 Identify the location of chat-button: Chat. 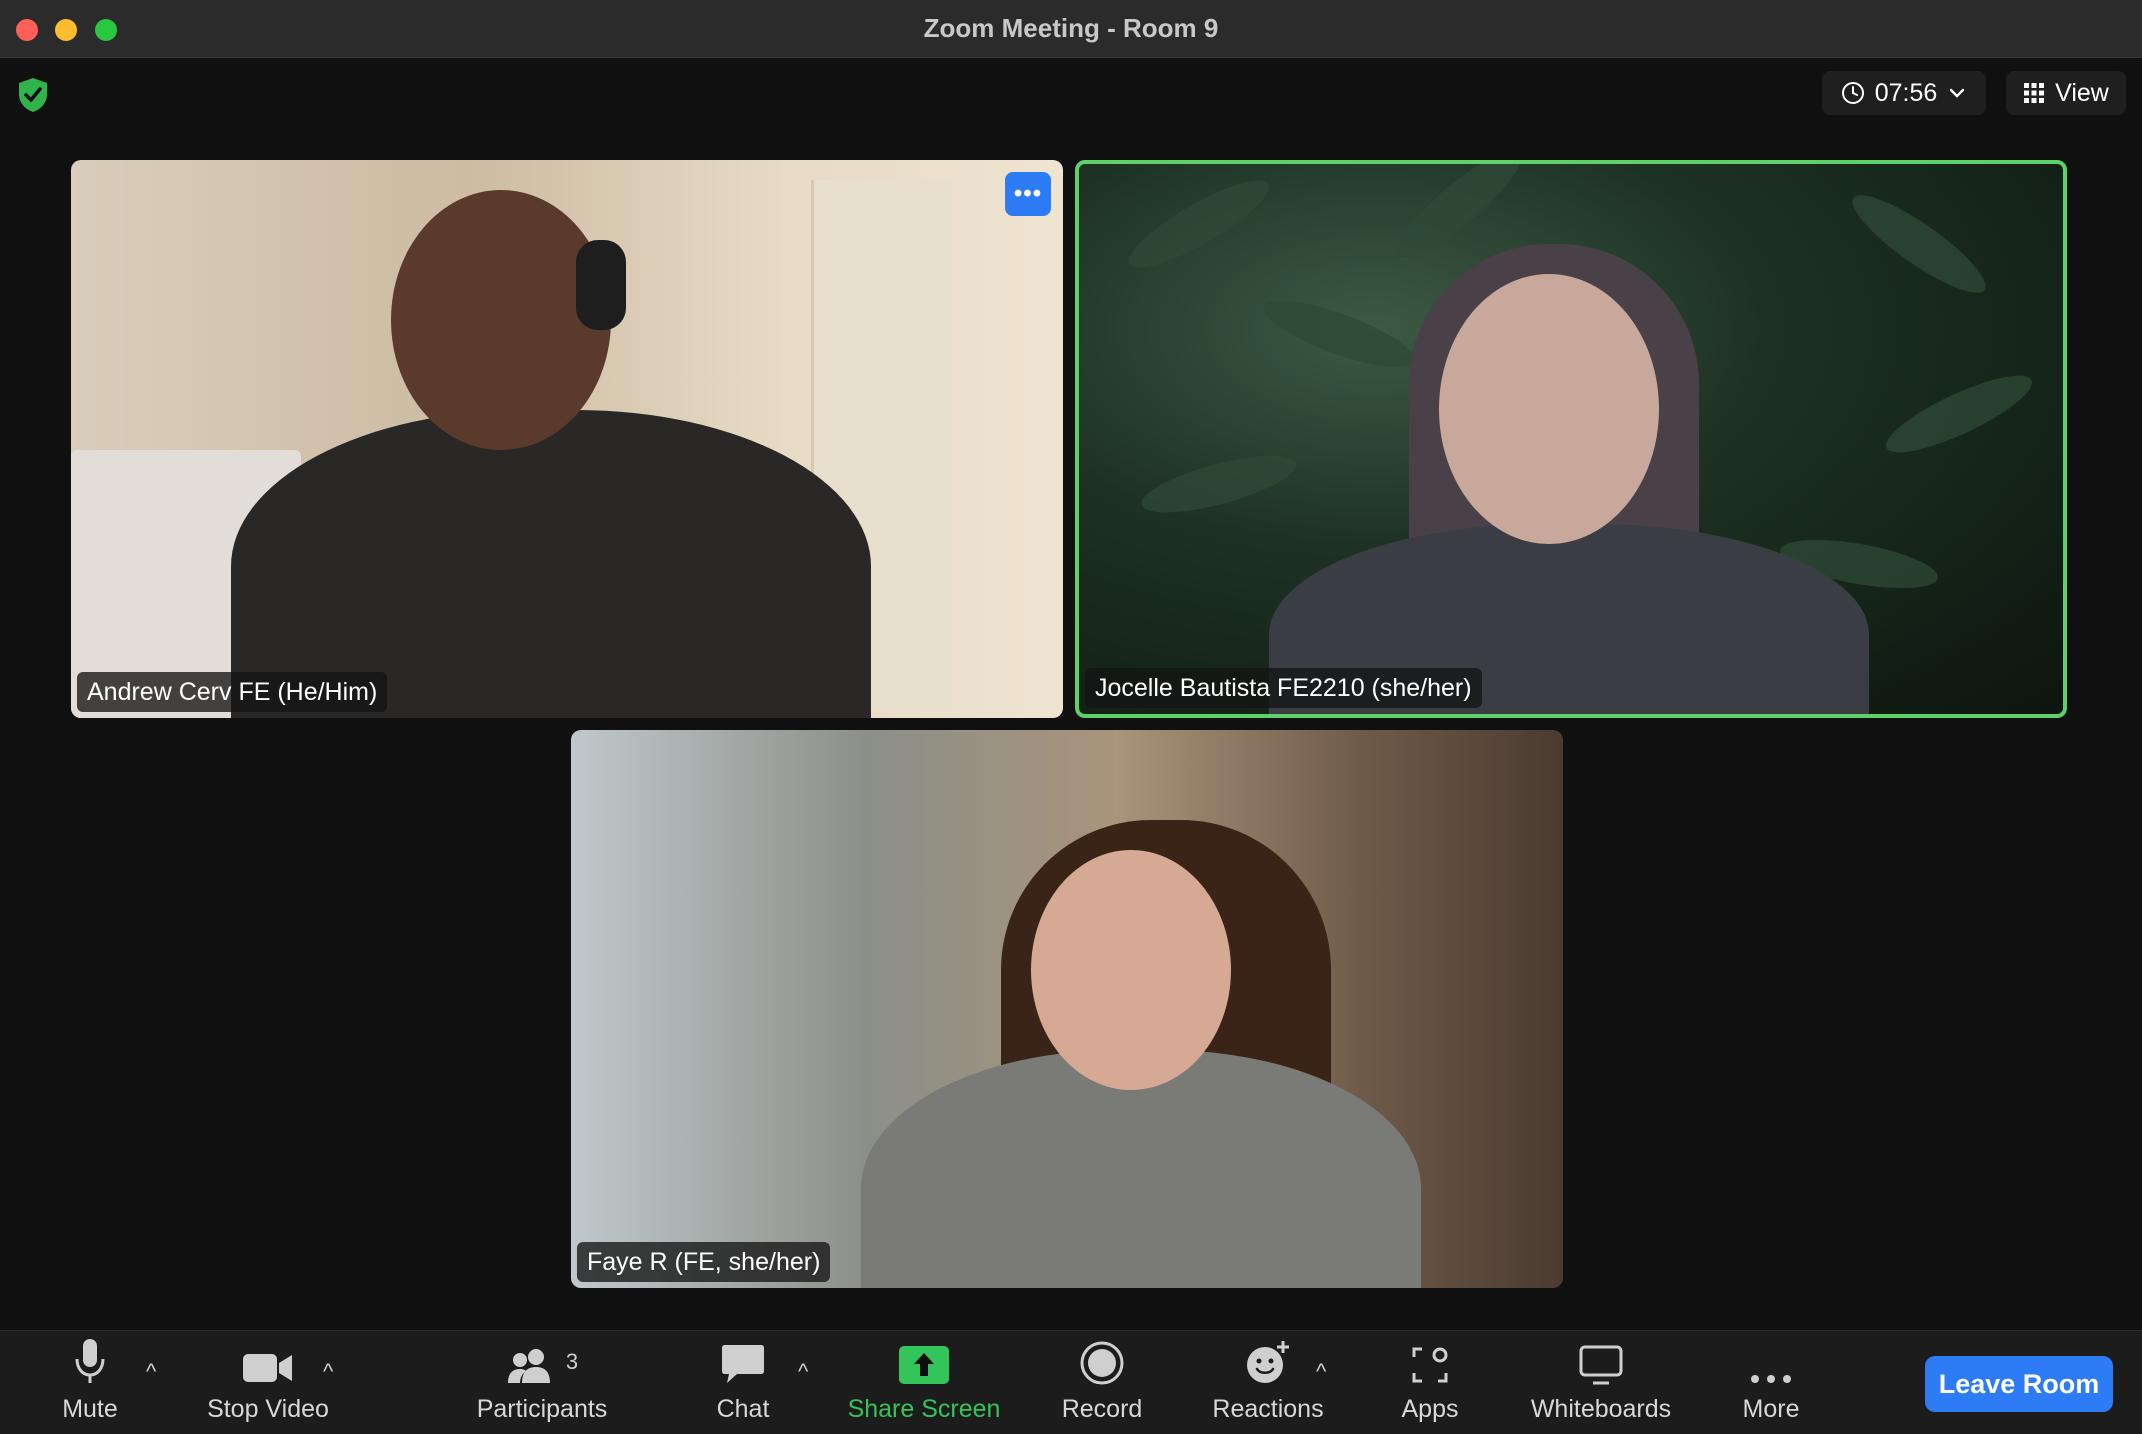
(743, 1382).